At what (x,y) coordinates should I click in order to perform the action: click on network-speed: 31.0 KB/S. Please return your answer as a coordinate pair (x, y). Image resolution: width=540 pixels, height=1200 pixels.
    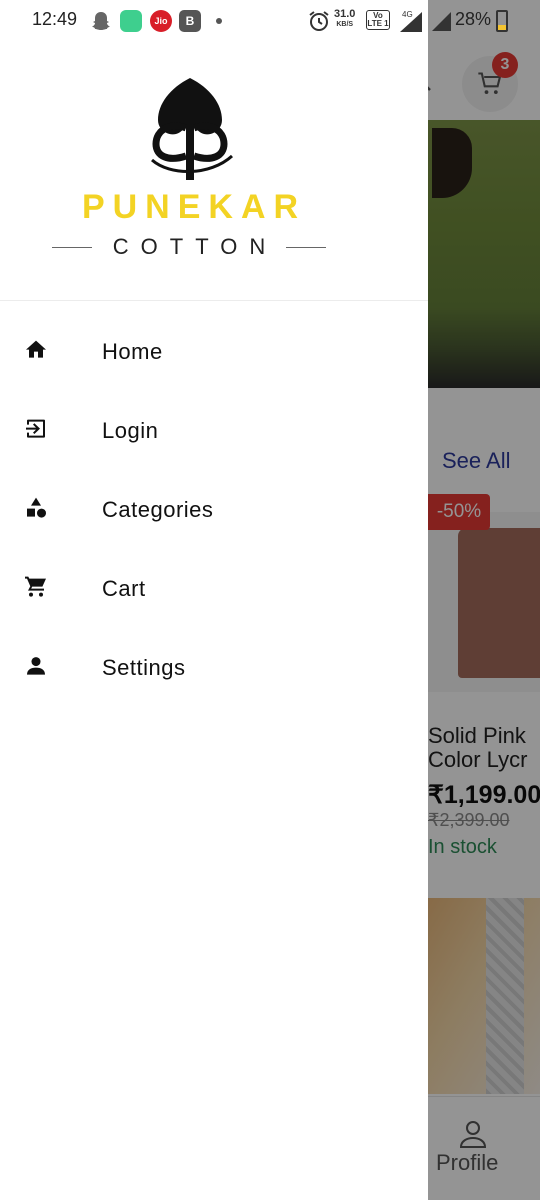
    Looking at the image, I should click on (344, 19).